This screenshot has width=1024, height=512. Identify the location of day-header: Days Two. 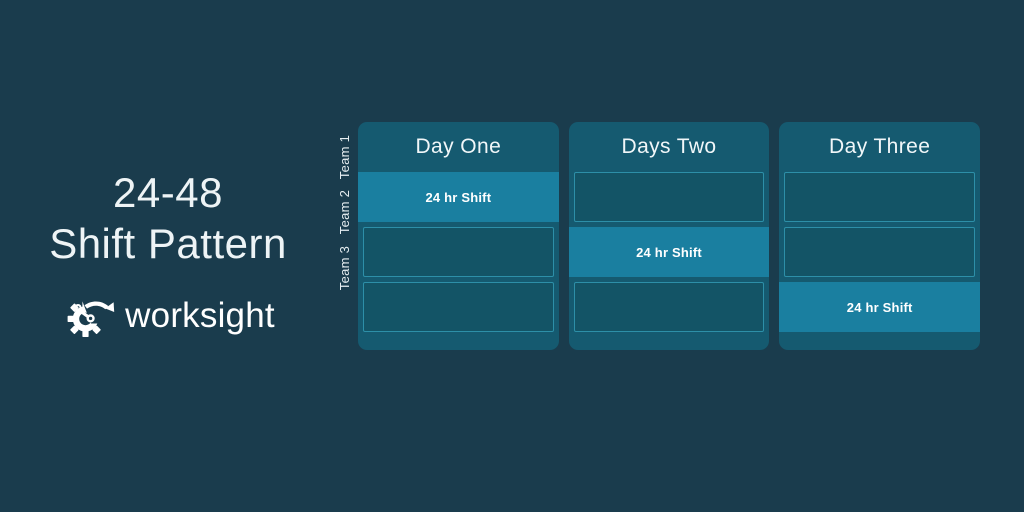
(669, 146).